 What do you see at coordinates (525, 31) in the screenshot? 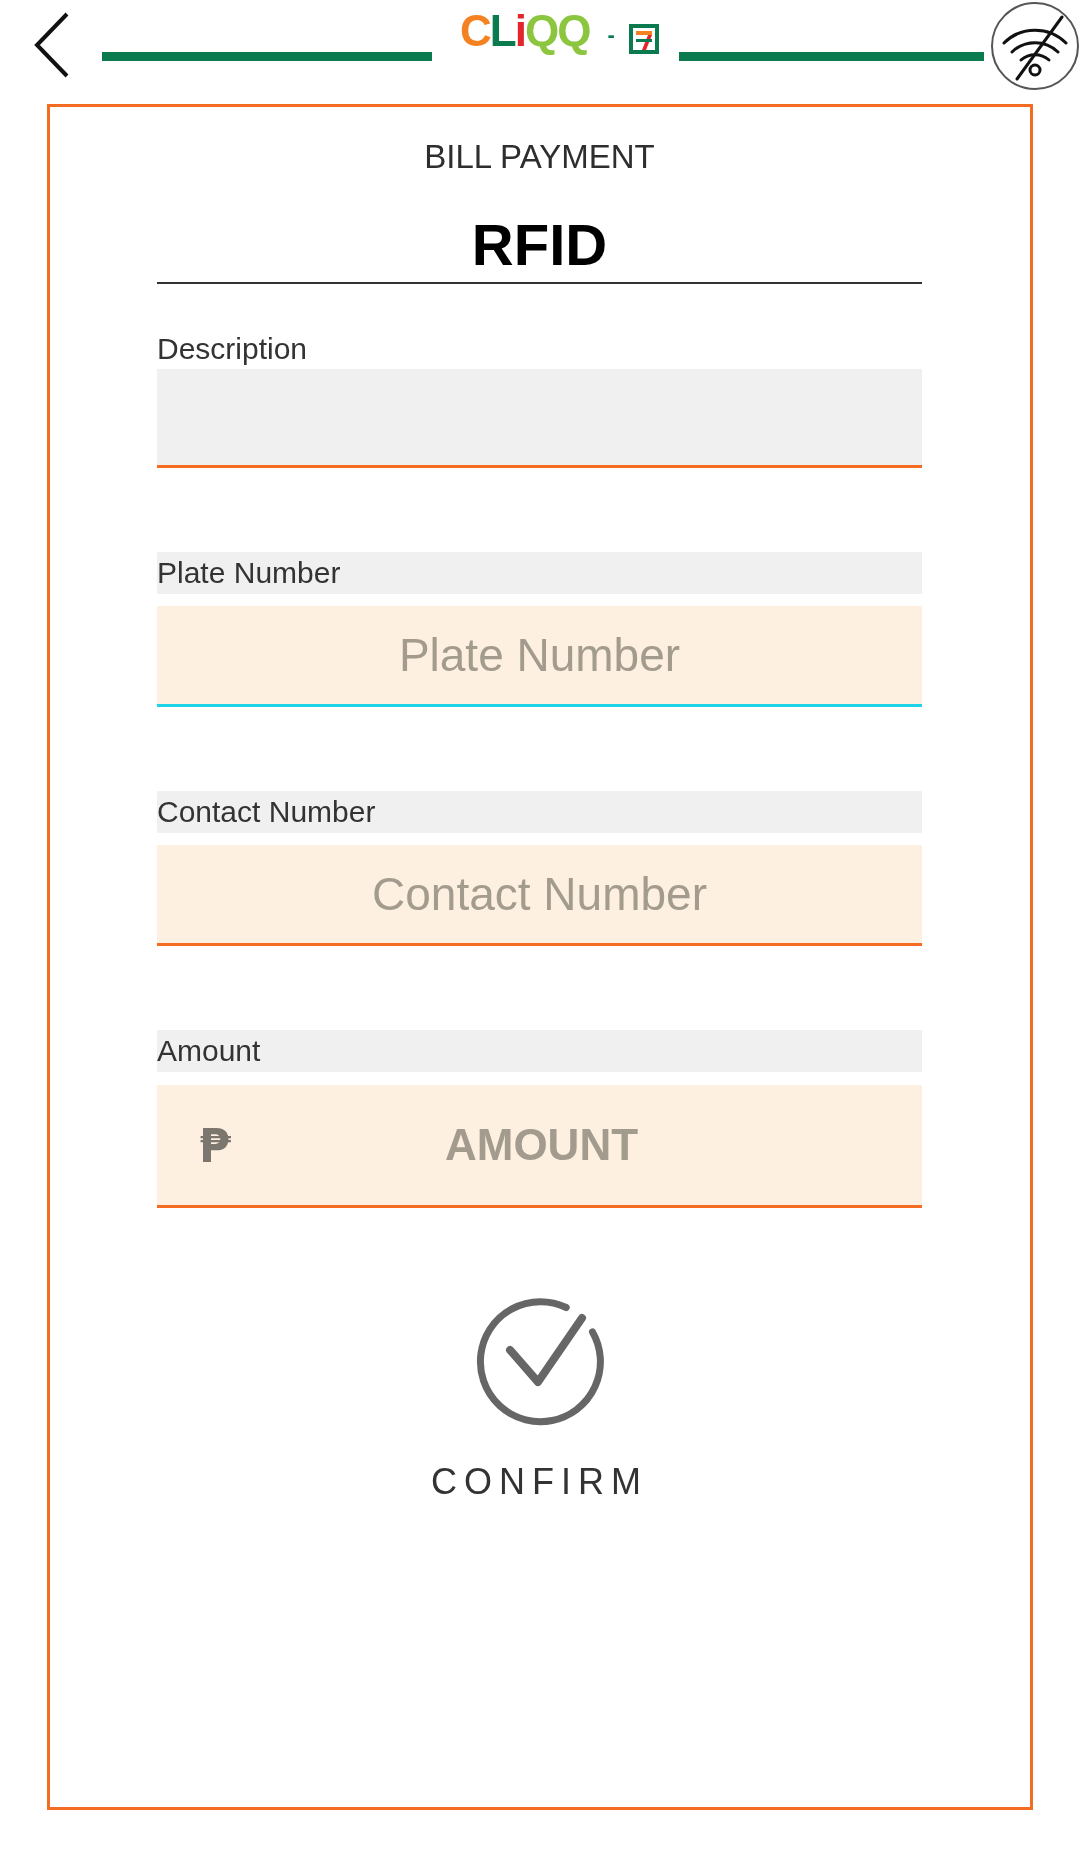
I see `brand-logo: CLiQQ` at bounding box center [525, 31].